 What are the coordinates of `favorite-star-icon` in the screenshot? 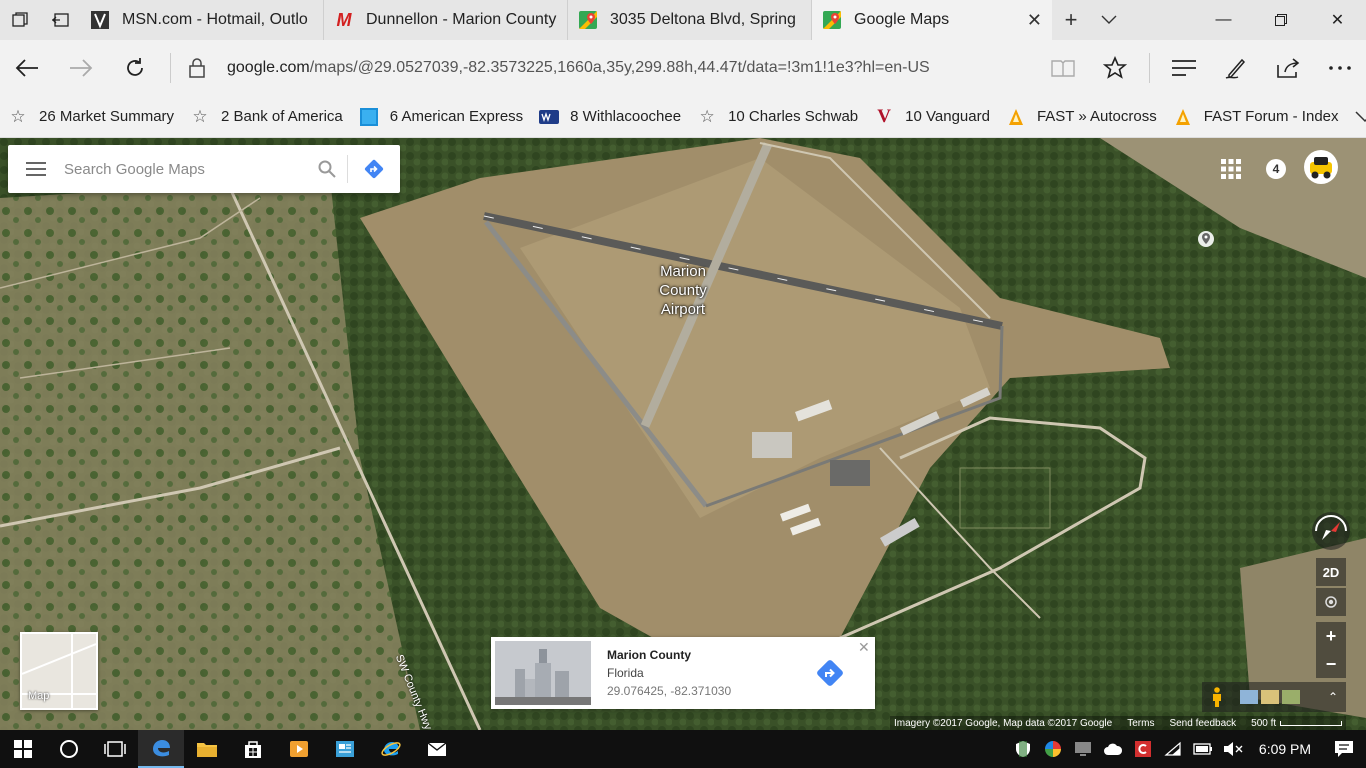 It's located at (1115, 68).